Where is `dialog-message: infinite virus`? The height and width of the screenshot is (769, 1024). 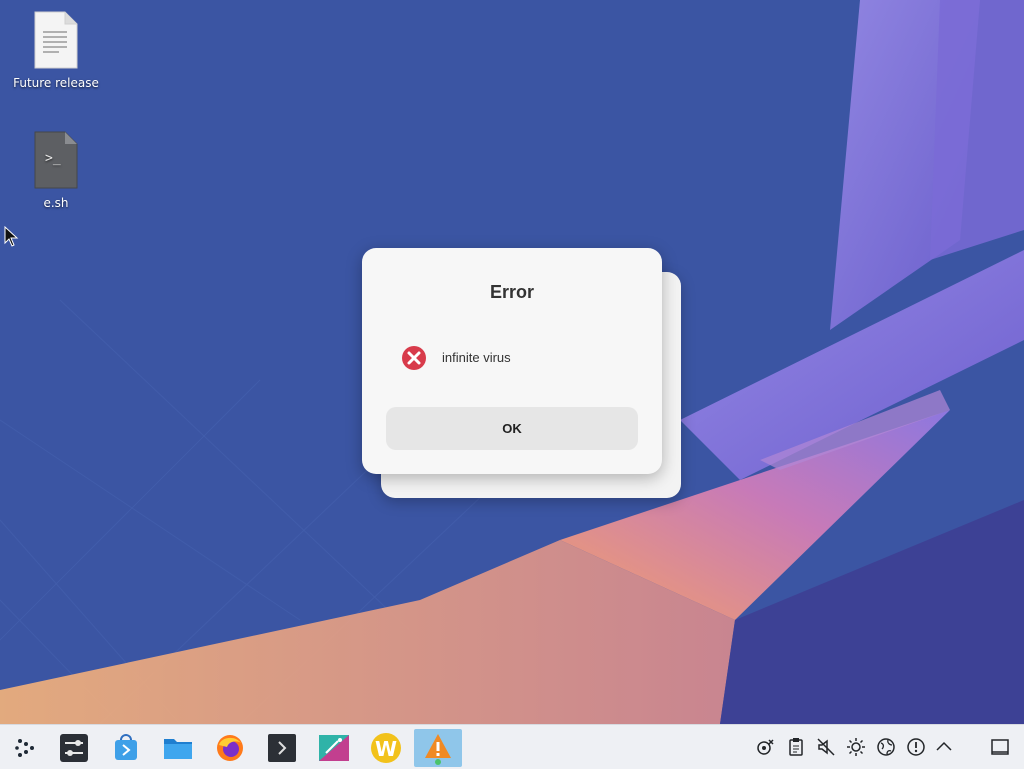
dialog-message: infinite virus is located at coordinates (476, 357).